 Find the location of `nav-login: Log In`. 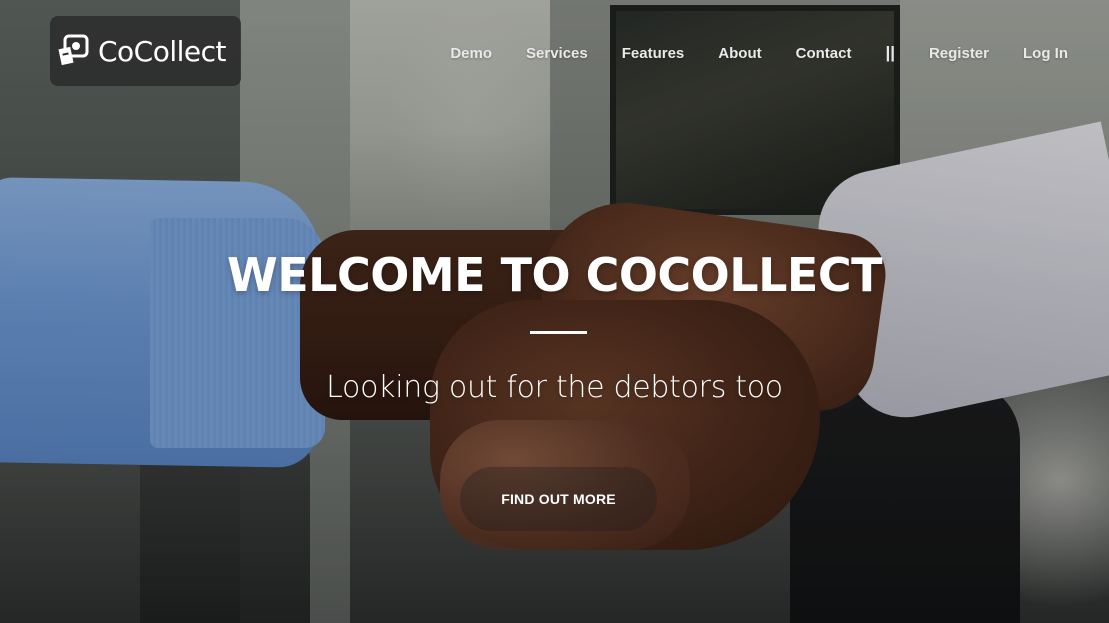

nav-login: Log In is located at coordinates (1045, 53).